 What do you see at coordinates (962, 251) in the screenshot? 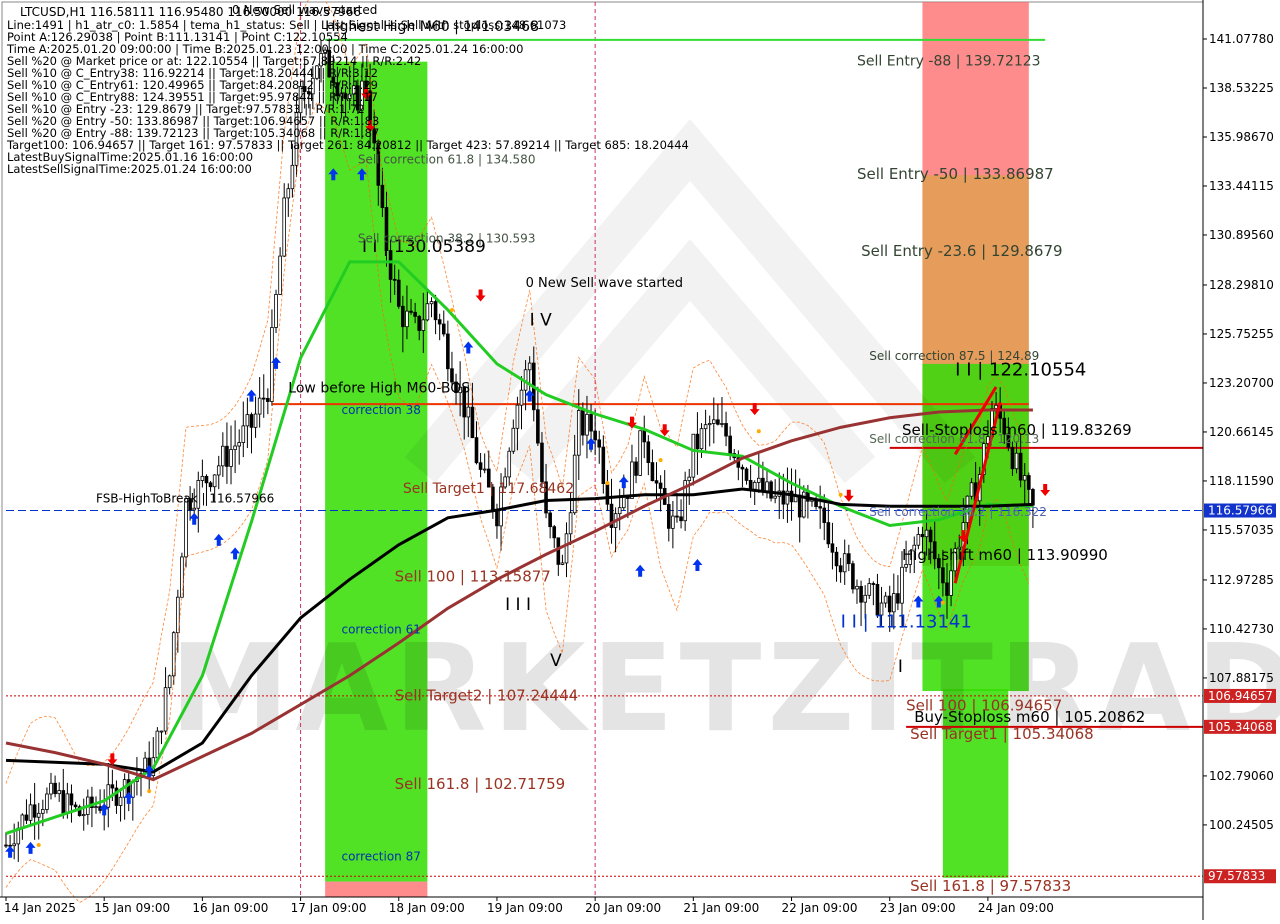
I see `chart-annotation: Sell Entry -23.6 | 129.8679` at bounding box center [962, 251].